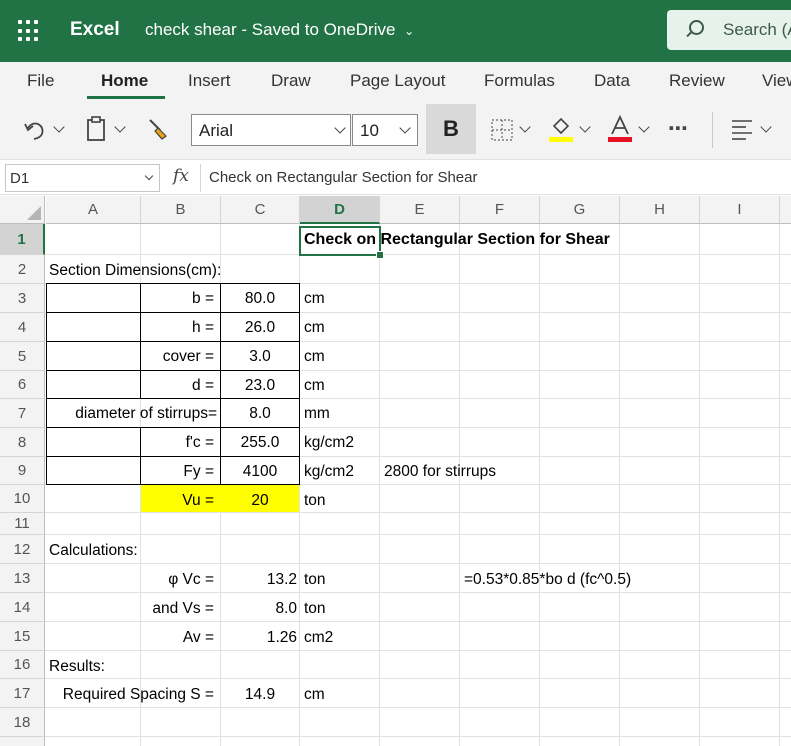  What do you see at coordinates (502, 130) in the screenshot?
I see `borders-icon` at bounding box center [502, 130].